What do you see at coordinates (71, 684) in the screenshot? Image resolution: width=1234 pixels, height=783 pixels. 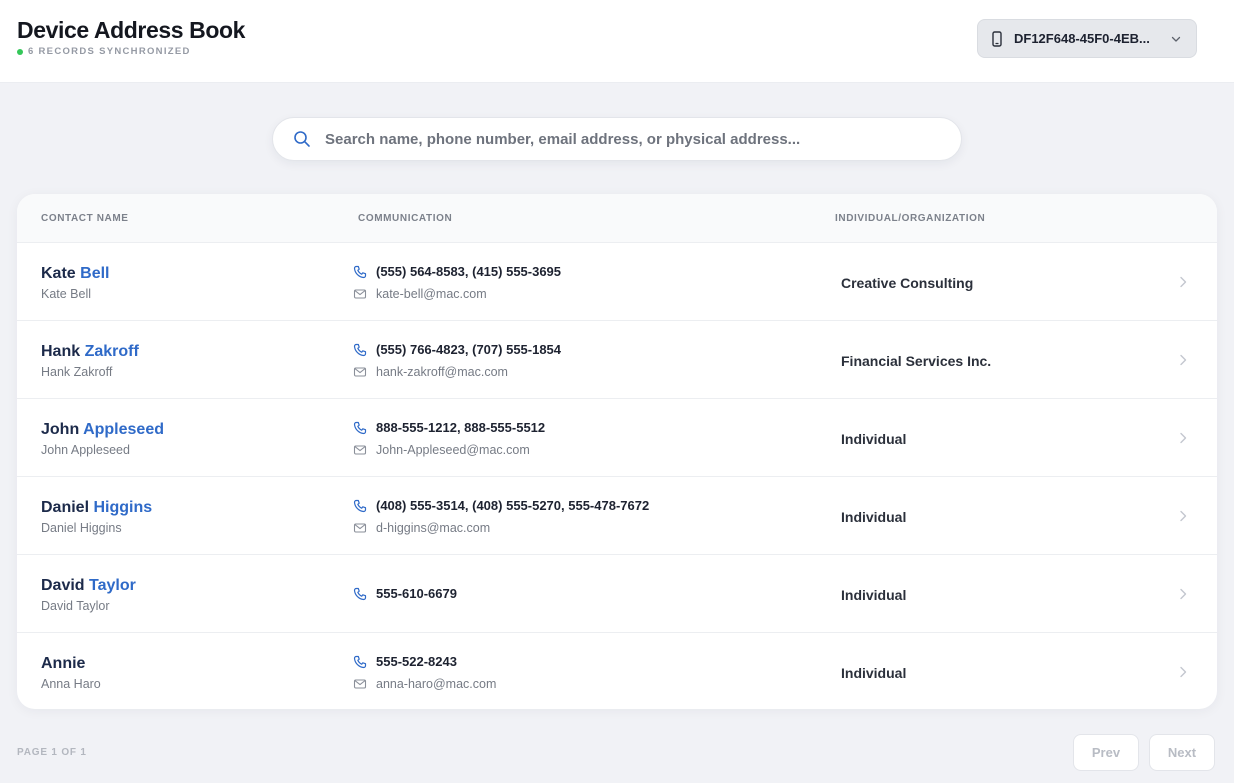 I see `contact-display-name: Anna Haro` at bounding box center [71, 684].